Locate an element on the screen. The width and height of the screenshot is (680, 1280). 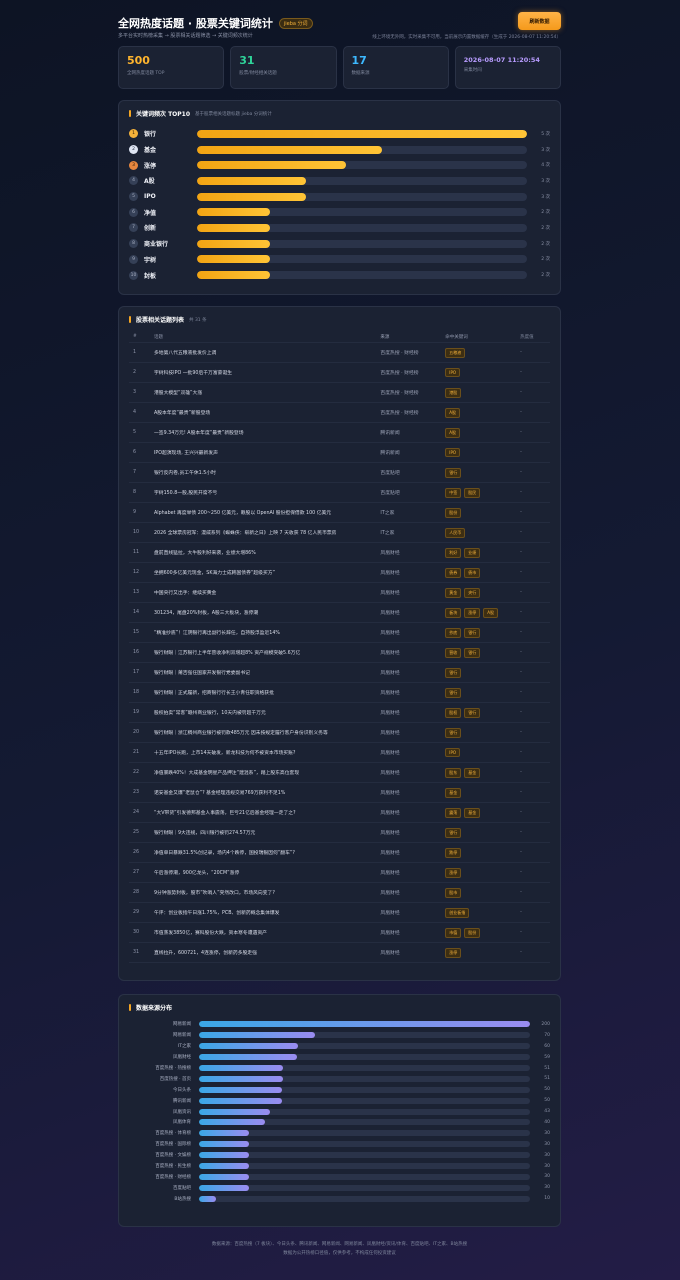
row-index: 13 is located at coordinates (136, 592).